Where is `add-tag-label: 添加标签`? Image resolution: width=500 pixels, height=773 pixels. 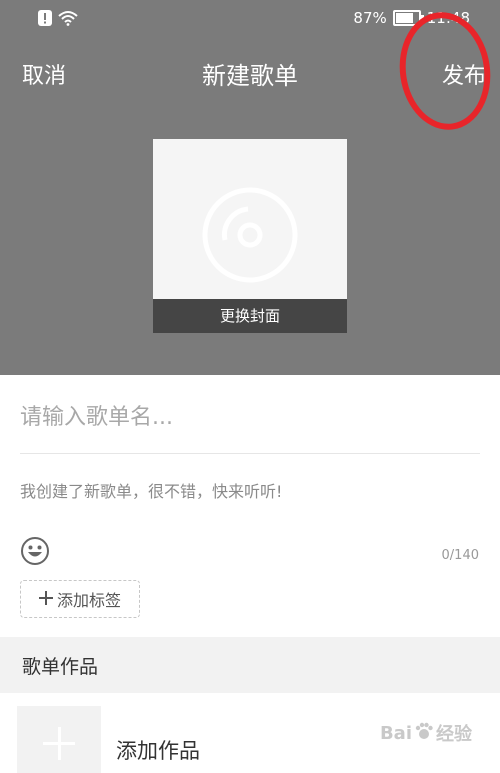 add-tag-label: 添加标签 is located at coordinates (88, 600).